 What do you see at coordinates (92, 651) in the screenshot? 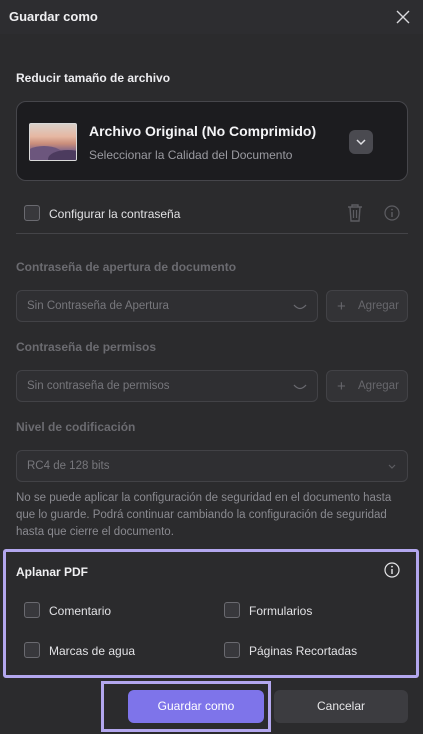
I see `flatten-watermarks-label: Marcas de agua` at bounding box center [92, 651].